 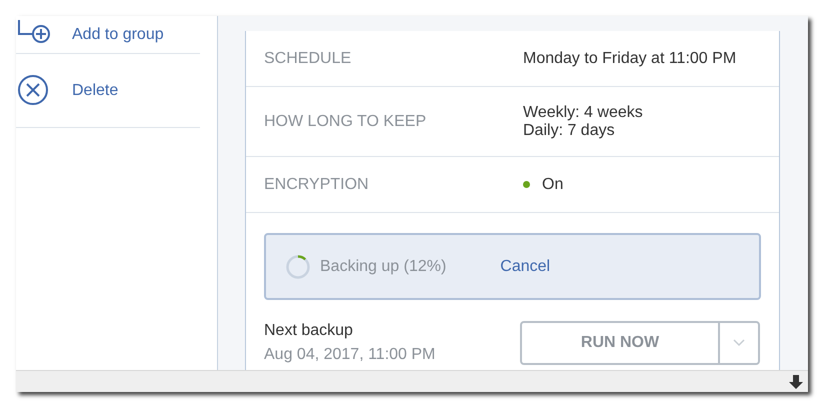 What do you see at coordinates (298, 266) in the screenshot?
I see `spinner-icon` at bounding box center [298, 266].